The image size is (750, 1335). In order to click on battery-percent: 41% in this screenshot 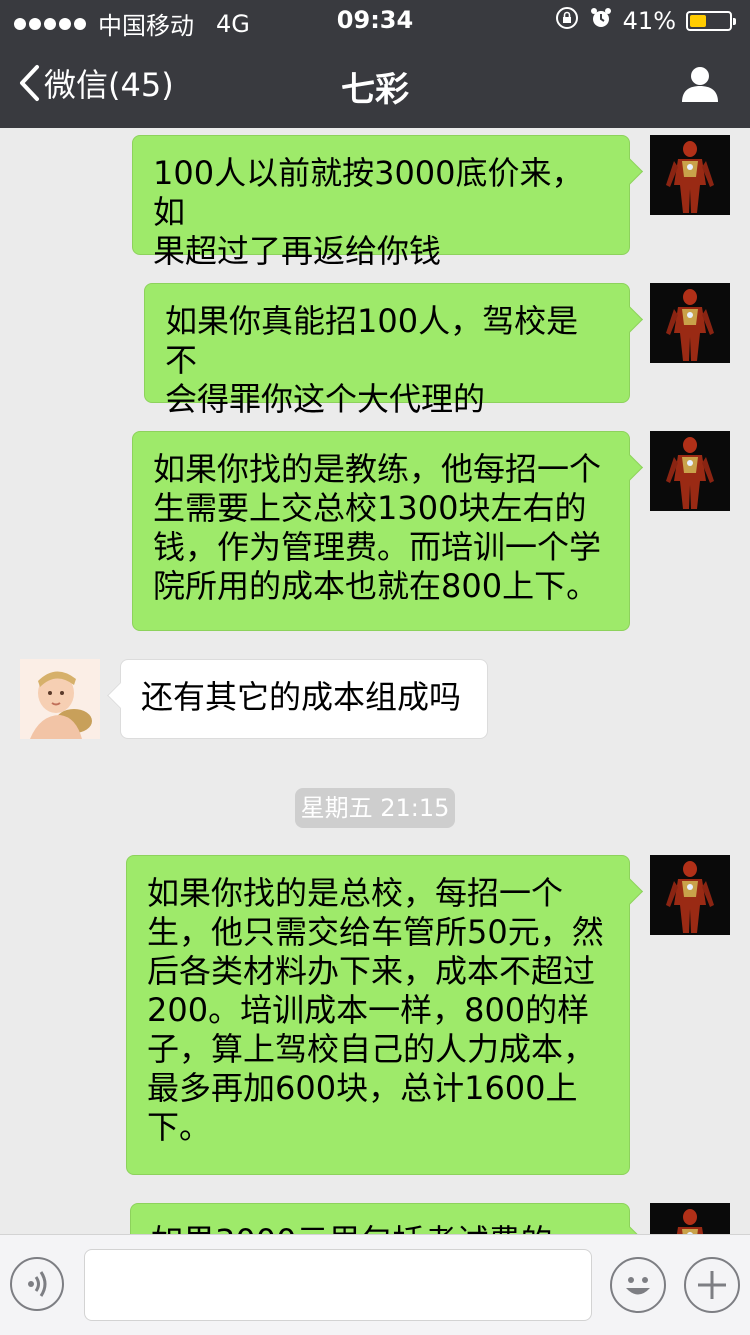, I will do `click(649, 21)`.